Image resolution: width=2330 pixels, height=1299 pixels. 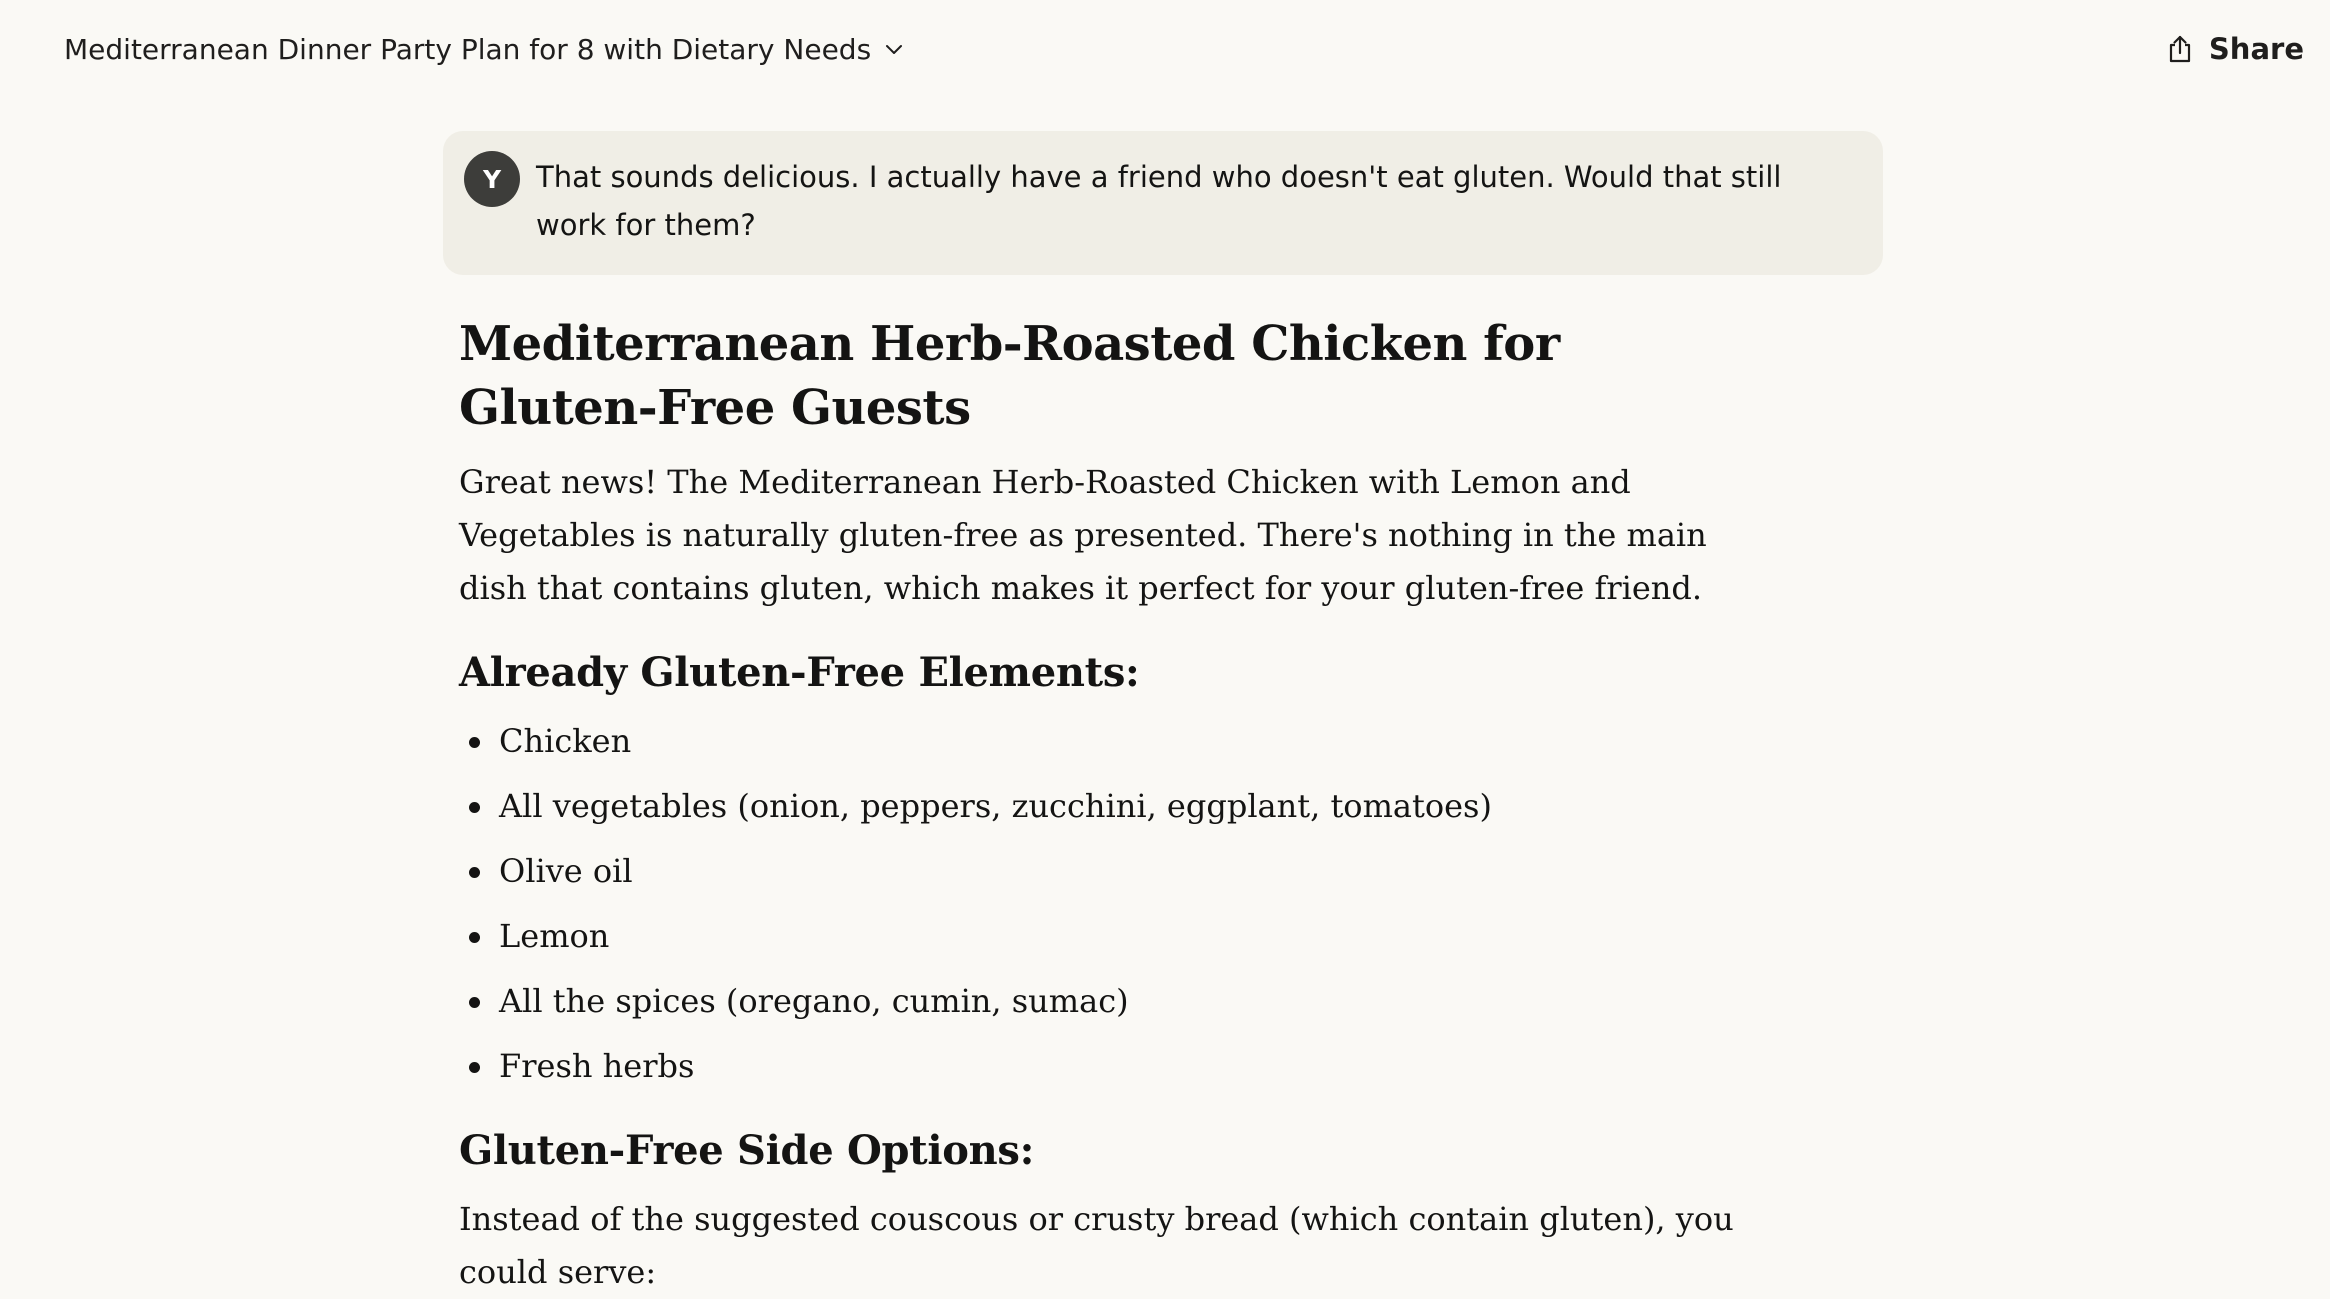 What do you see at coordinates (1109, 741) in the screenshot?
I see `list-item: Chicken` at bounding box center [1109, 741].